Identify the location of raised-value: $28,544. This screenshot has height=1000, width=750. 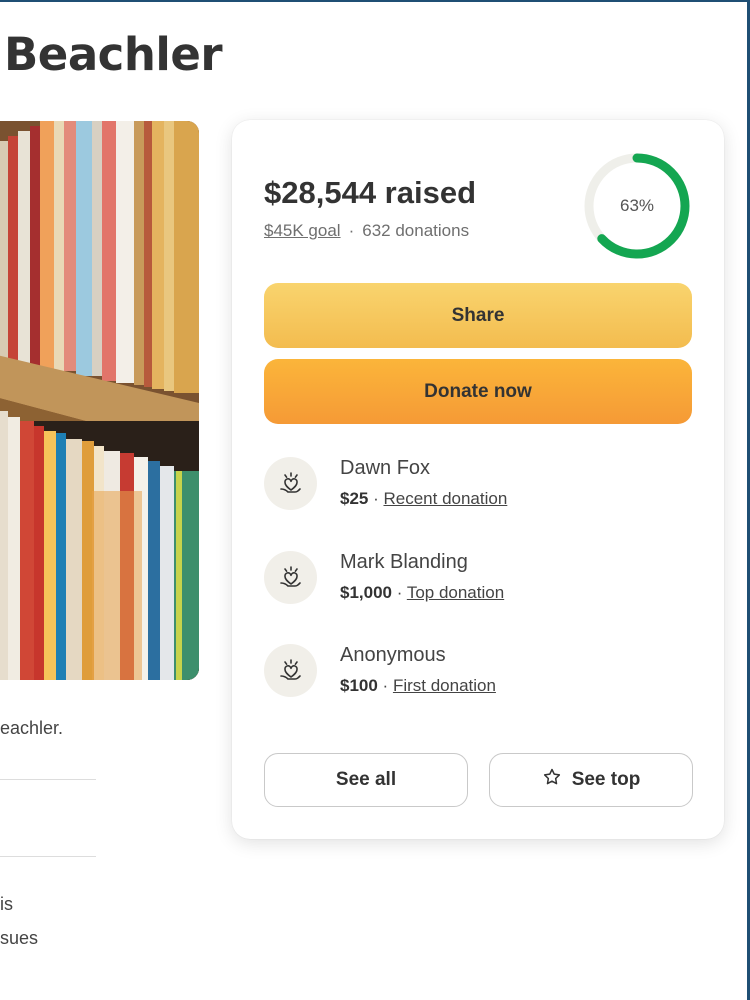
(320, 192).